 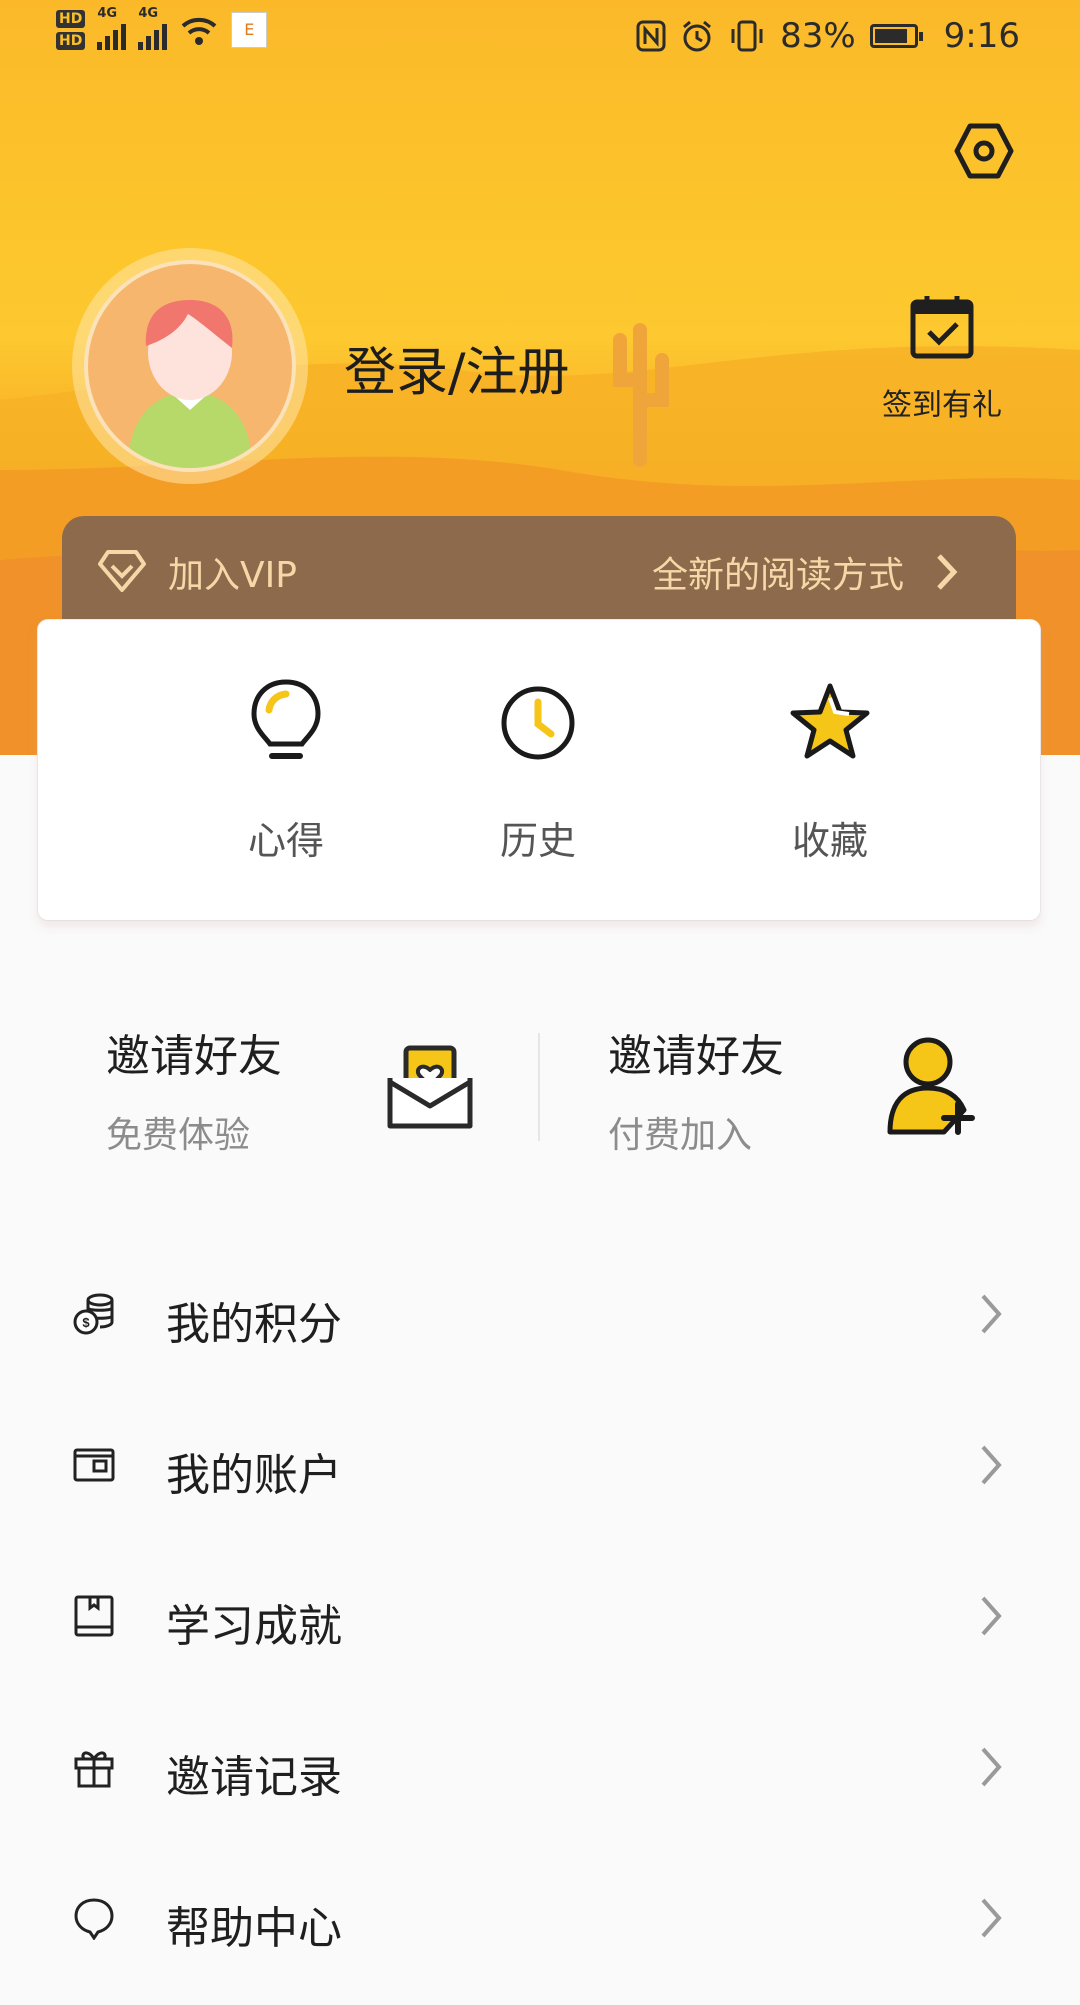 I want to click on gear-icon, so click(x=984, y=151).